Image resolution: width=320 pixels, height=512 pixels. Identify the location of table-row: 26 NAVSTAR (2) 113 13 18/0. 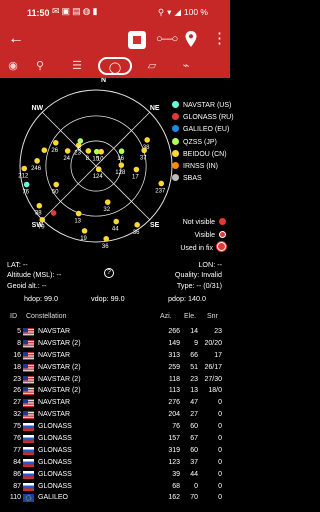
(115, 391).